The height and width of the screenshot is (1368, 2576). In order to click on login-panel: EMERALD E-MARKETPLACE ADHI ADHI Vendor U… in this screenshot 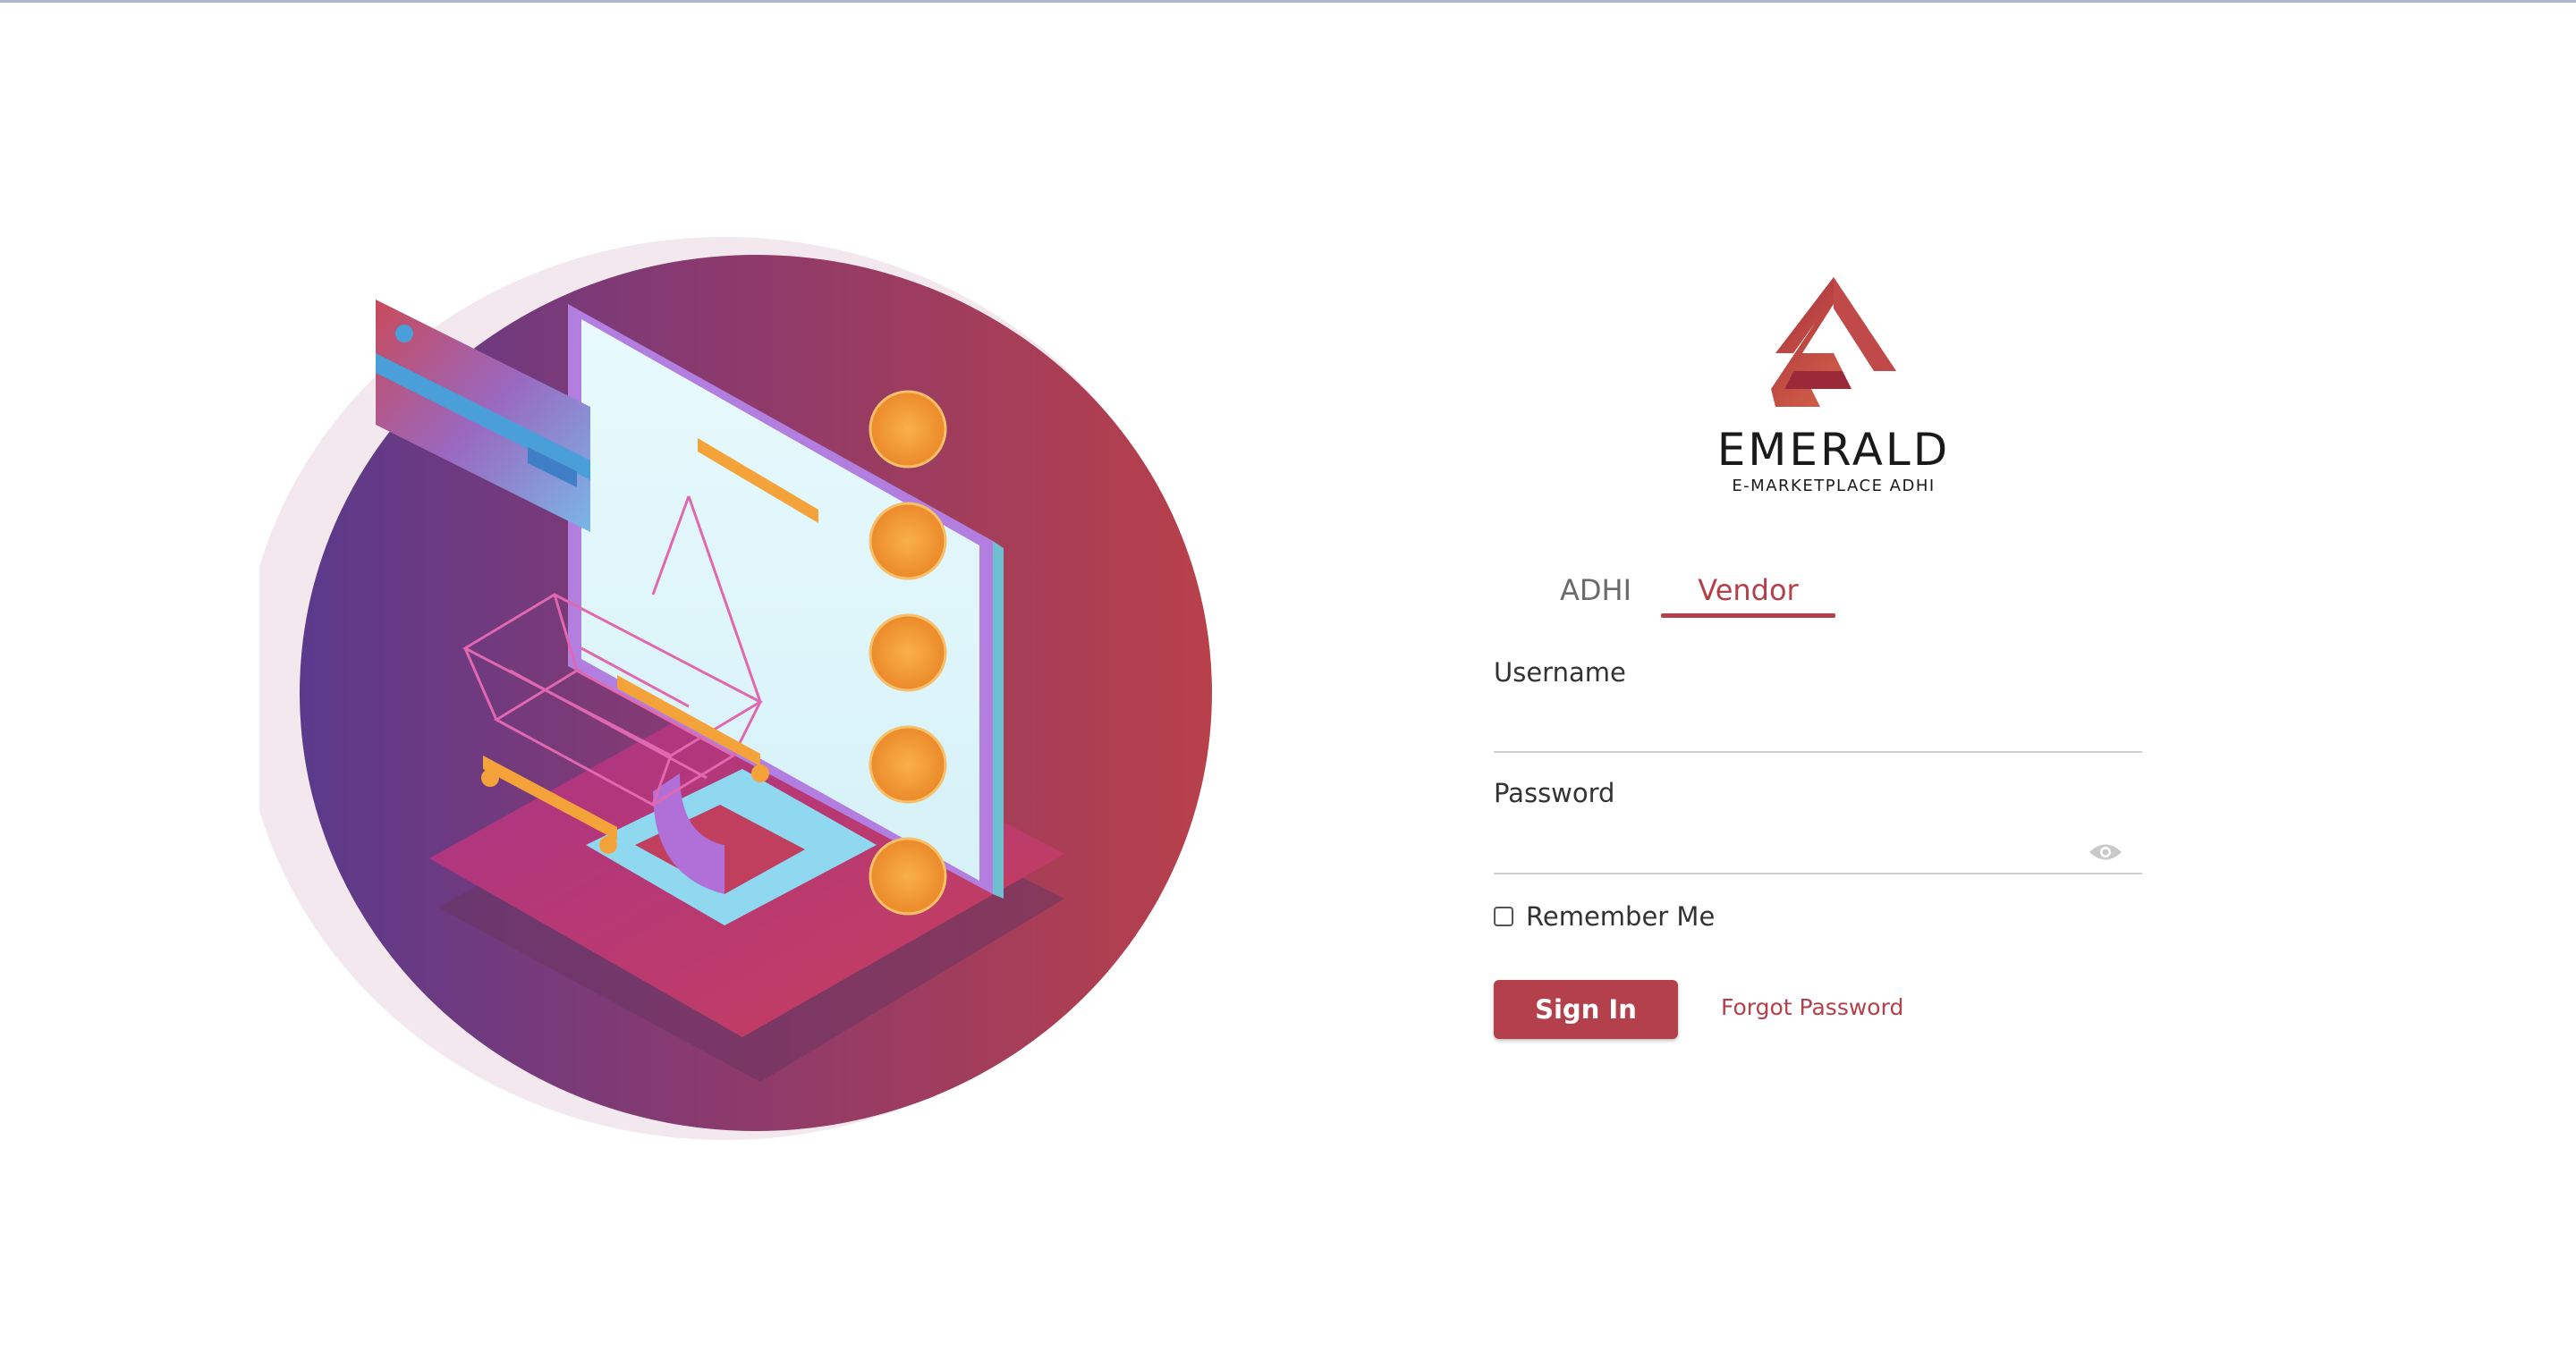, I will do `click(1818, 671)`.